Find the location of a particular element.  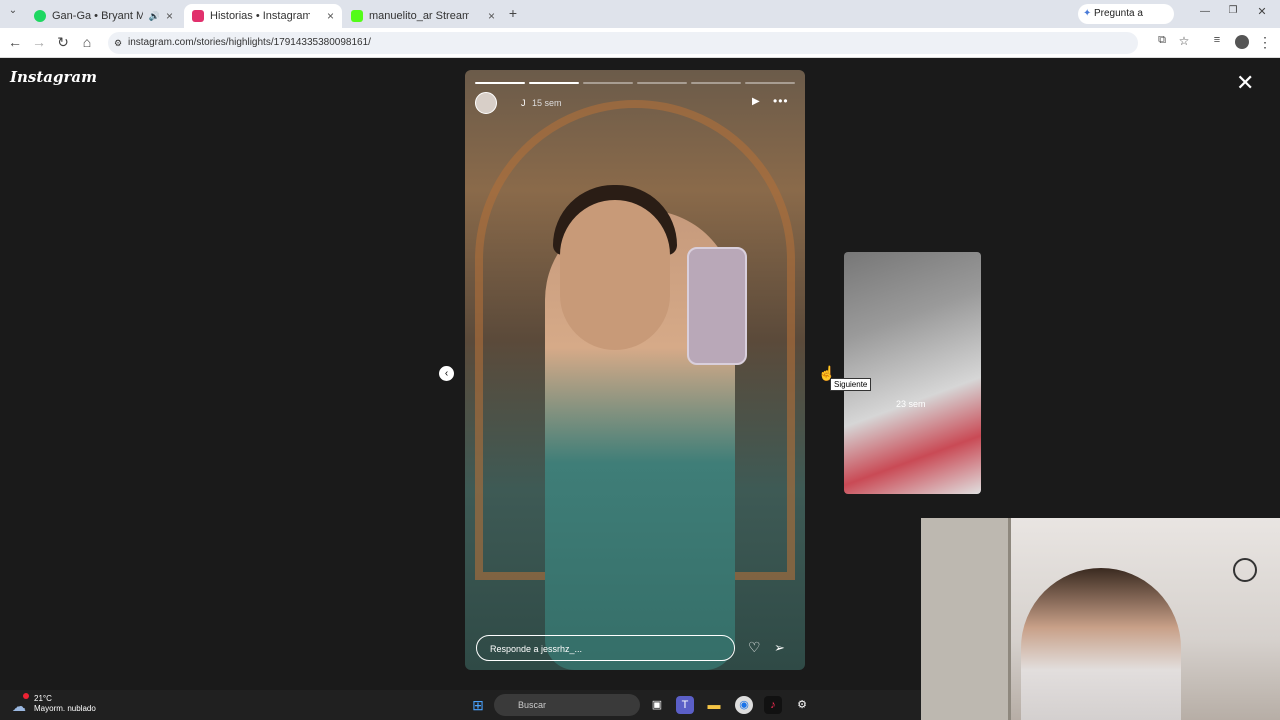

cloud-icon: ☁ is located at coordinates (19, 706).